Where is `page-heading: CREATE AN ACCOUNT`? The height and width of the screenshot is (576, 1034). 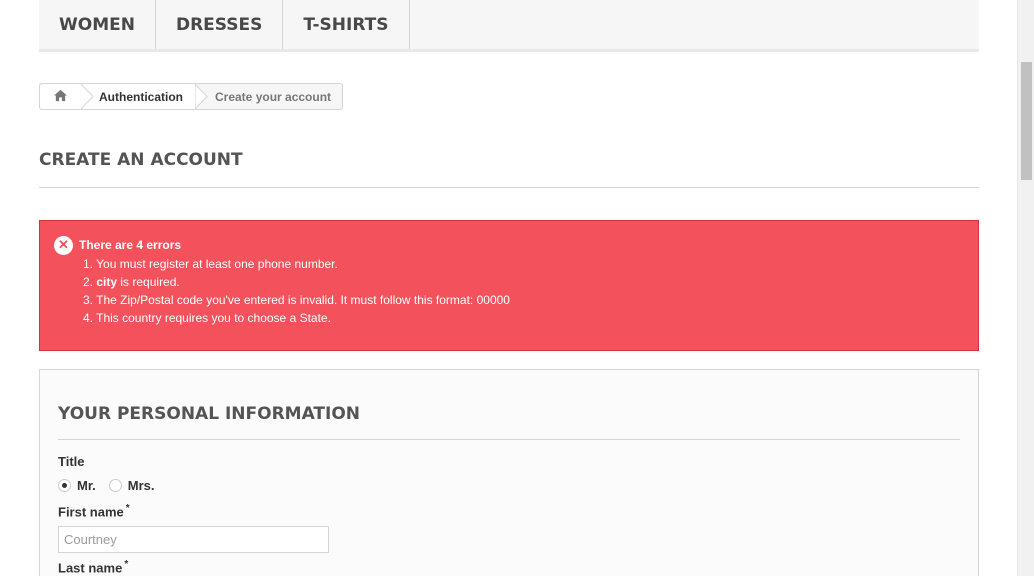
page-heading: CREATE AN ACCOUNT is located at coordinates (509, 169).